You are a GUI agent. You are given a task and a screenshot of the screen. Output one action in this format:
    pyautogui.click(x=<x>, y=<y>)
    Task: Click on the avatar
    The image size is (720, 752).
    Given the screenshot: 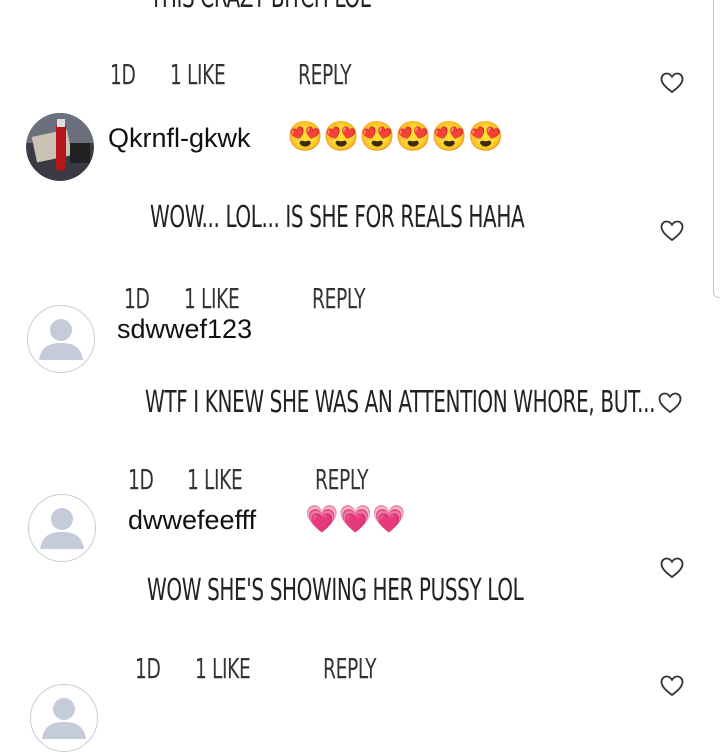 What is the action you would take?
    pyautogui.click(x=60, y=147)
    